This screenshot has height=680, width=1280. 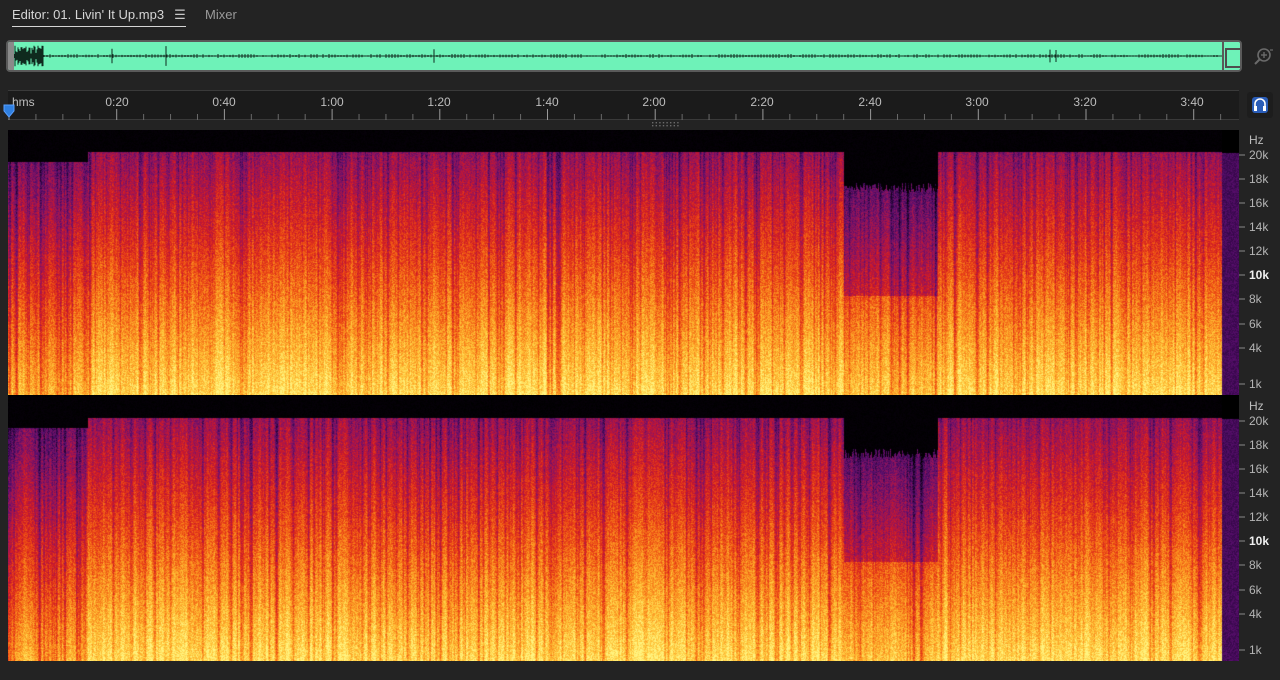 What do you see at coordinates (666, 124) in the screenshot?
I see `panel-resize-grip` at bounding box center [666, 124].